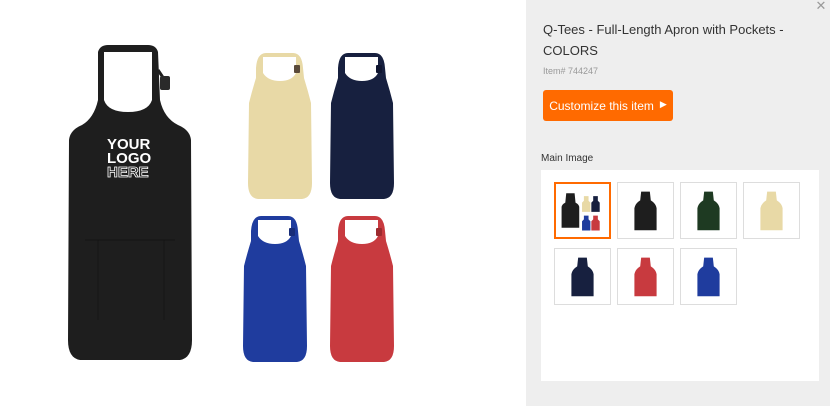 This screenshot has height=406, width=830. I want to click on thumbnail-forest, so click(708, 210).